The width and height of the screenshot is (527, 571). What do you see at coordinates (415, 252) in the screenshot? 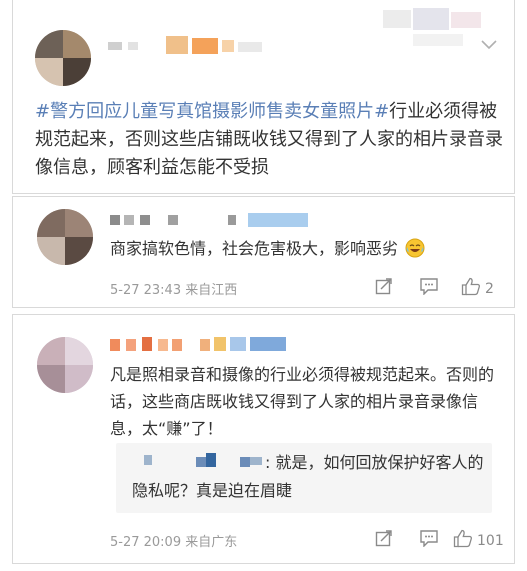
I see `laugh-cry-emoji` at bounding box center [415, 252].